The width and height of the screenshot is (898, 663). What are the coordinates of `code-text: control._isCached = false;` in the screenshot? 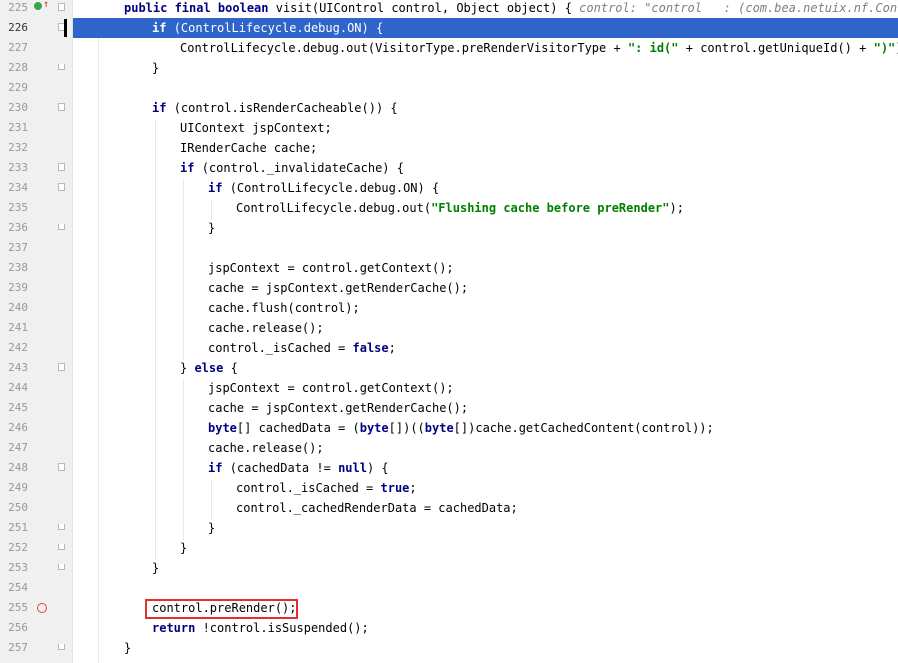 It's located at (302, 348).